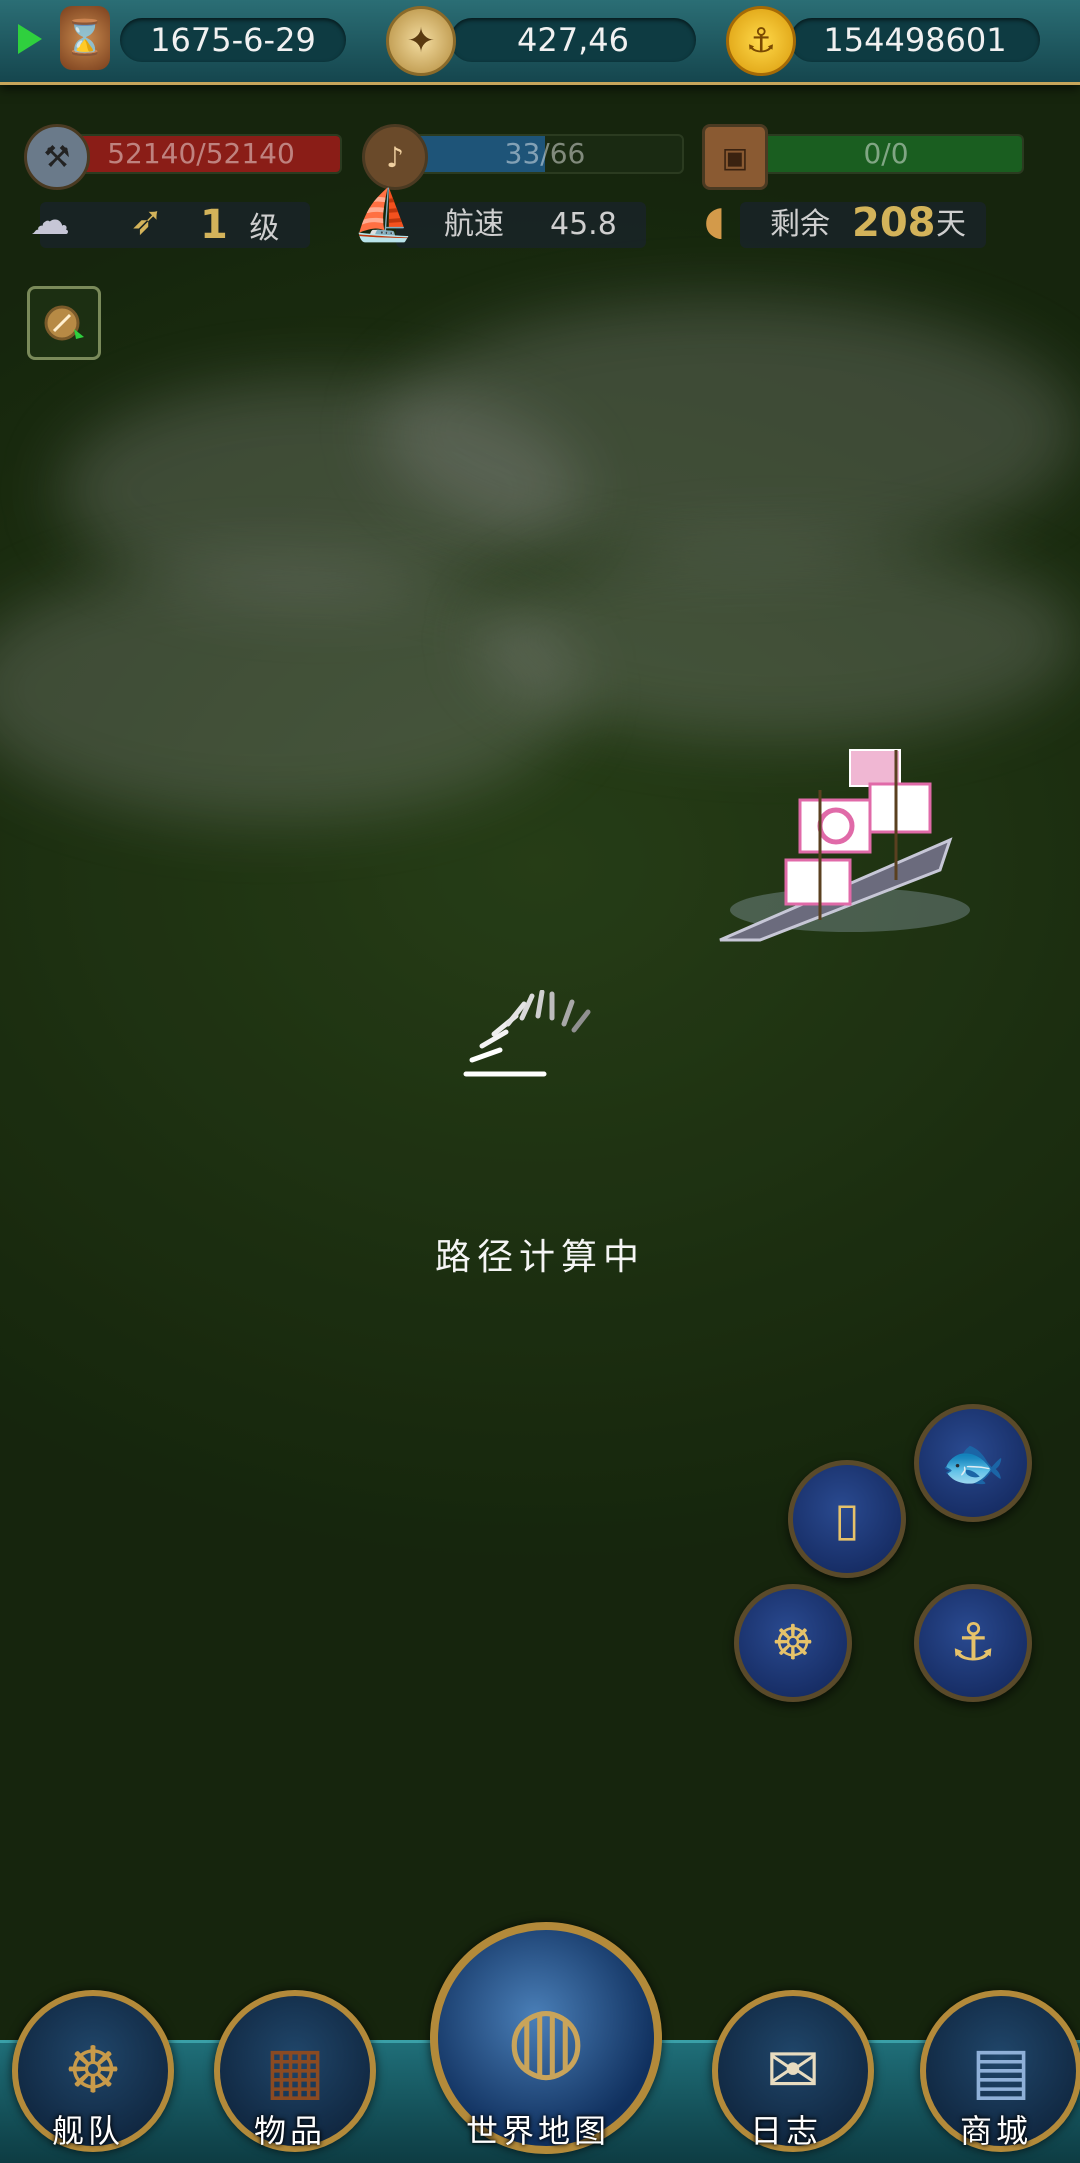  What do you see at coordinates (85, 38) in the screenshot?
I see `hourglass-icon: ⌛` at bounding box center [85, 38].